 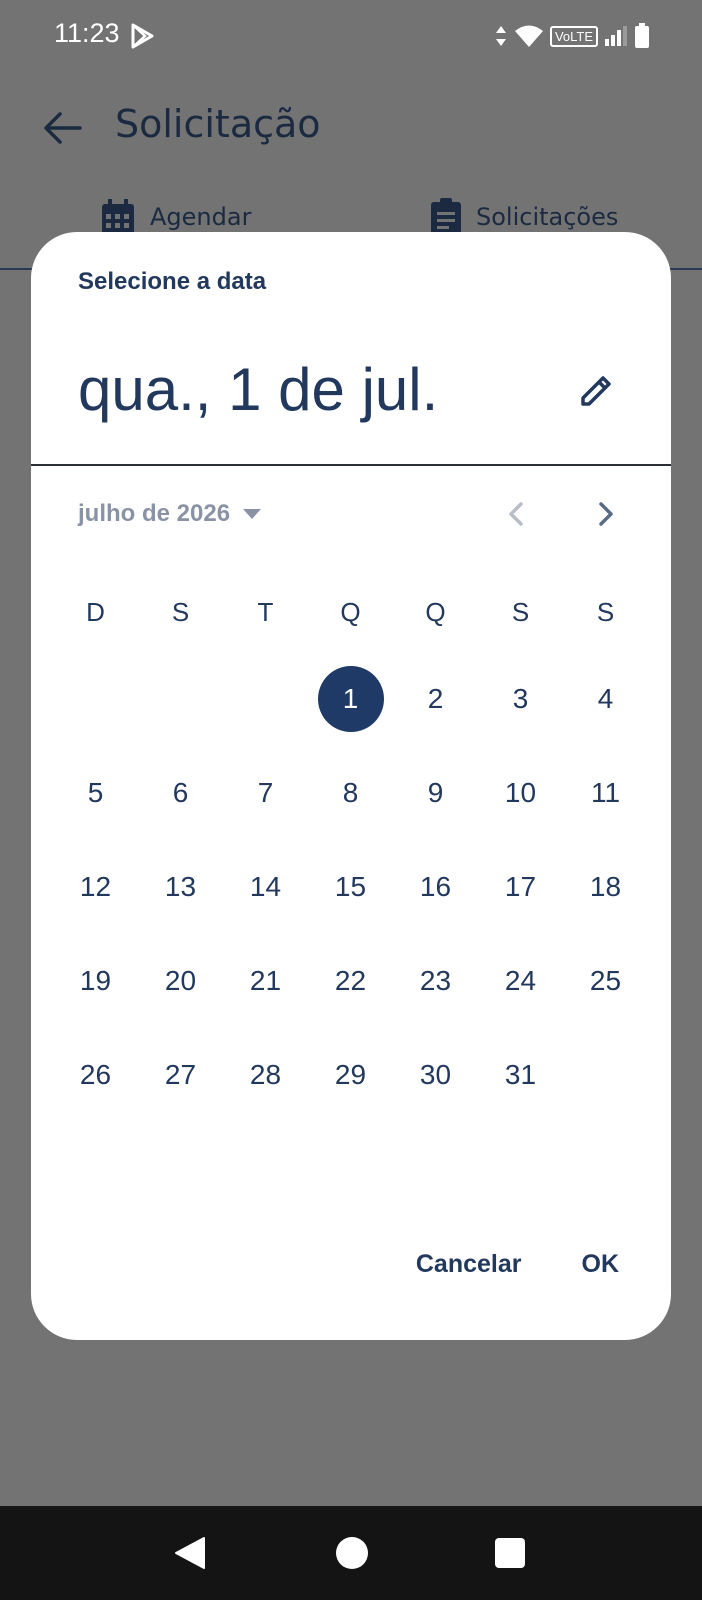 I want to click on back-arrow-icon, so click(x=62, y=128).